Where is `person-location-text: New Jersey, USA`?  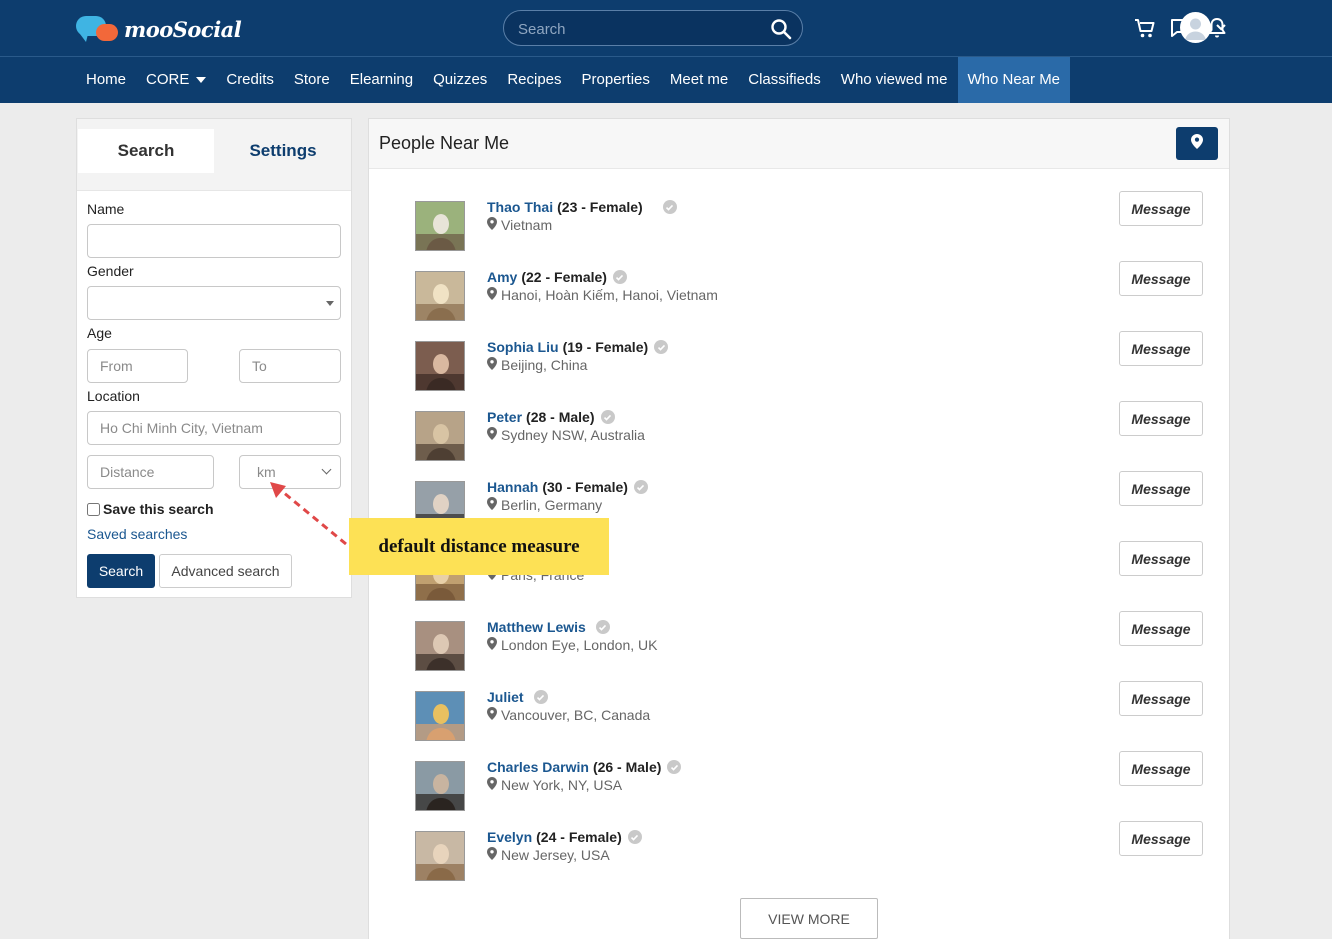 person-location-text: New Jersey, USA is located at coordinates (555, 855).